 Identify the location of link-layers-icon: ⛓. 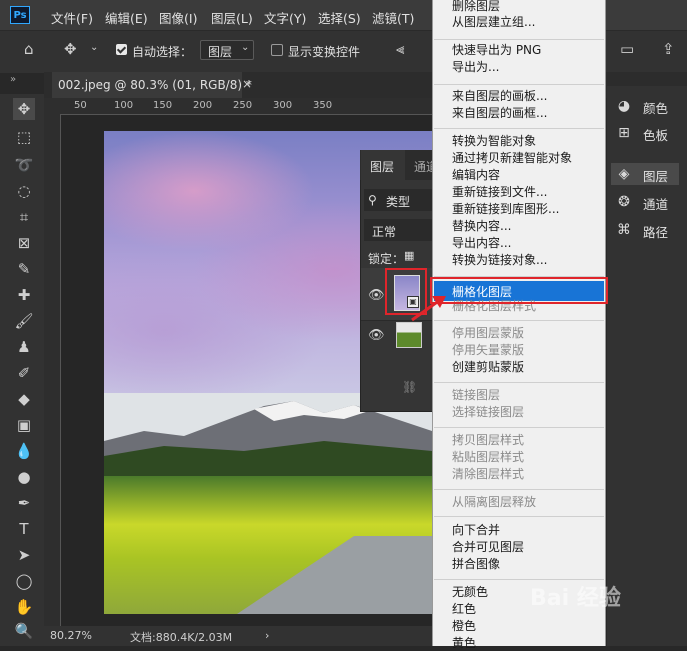
(409, 387).